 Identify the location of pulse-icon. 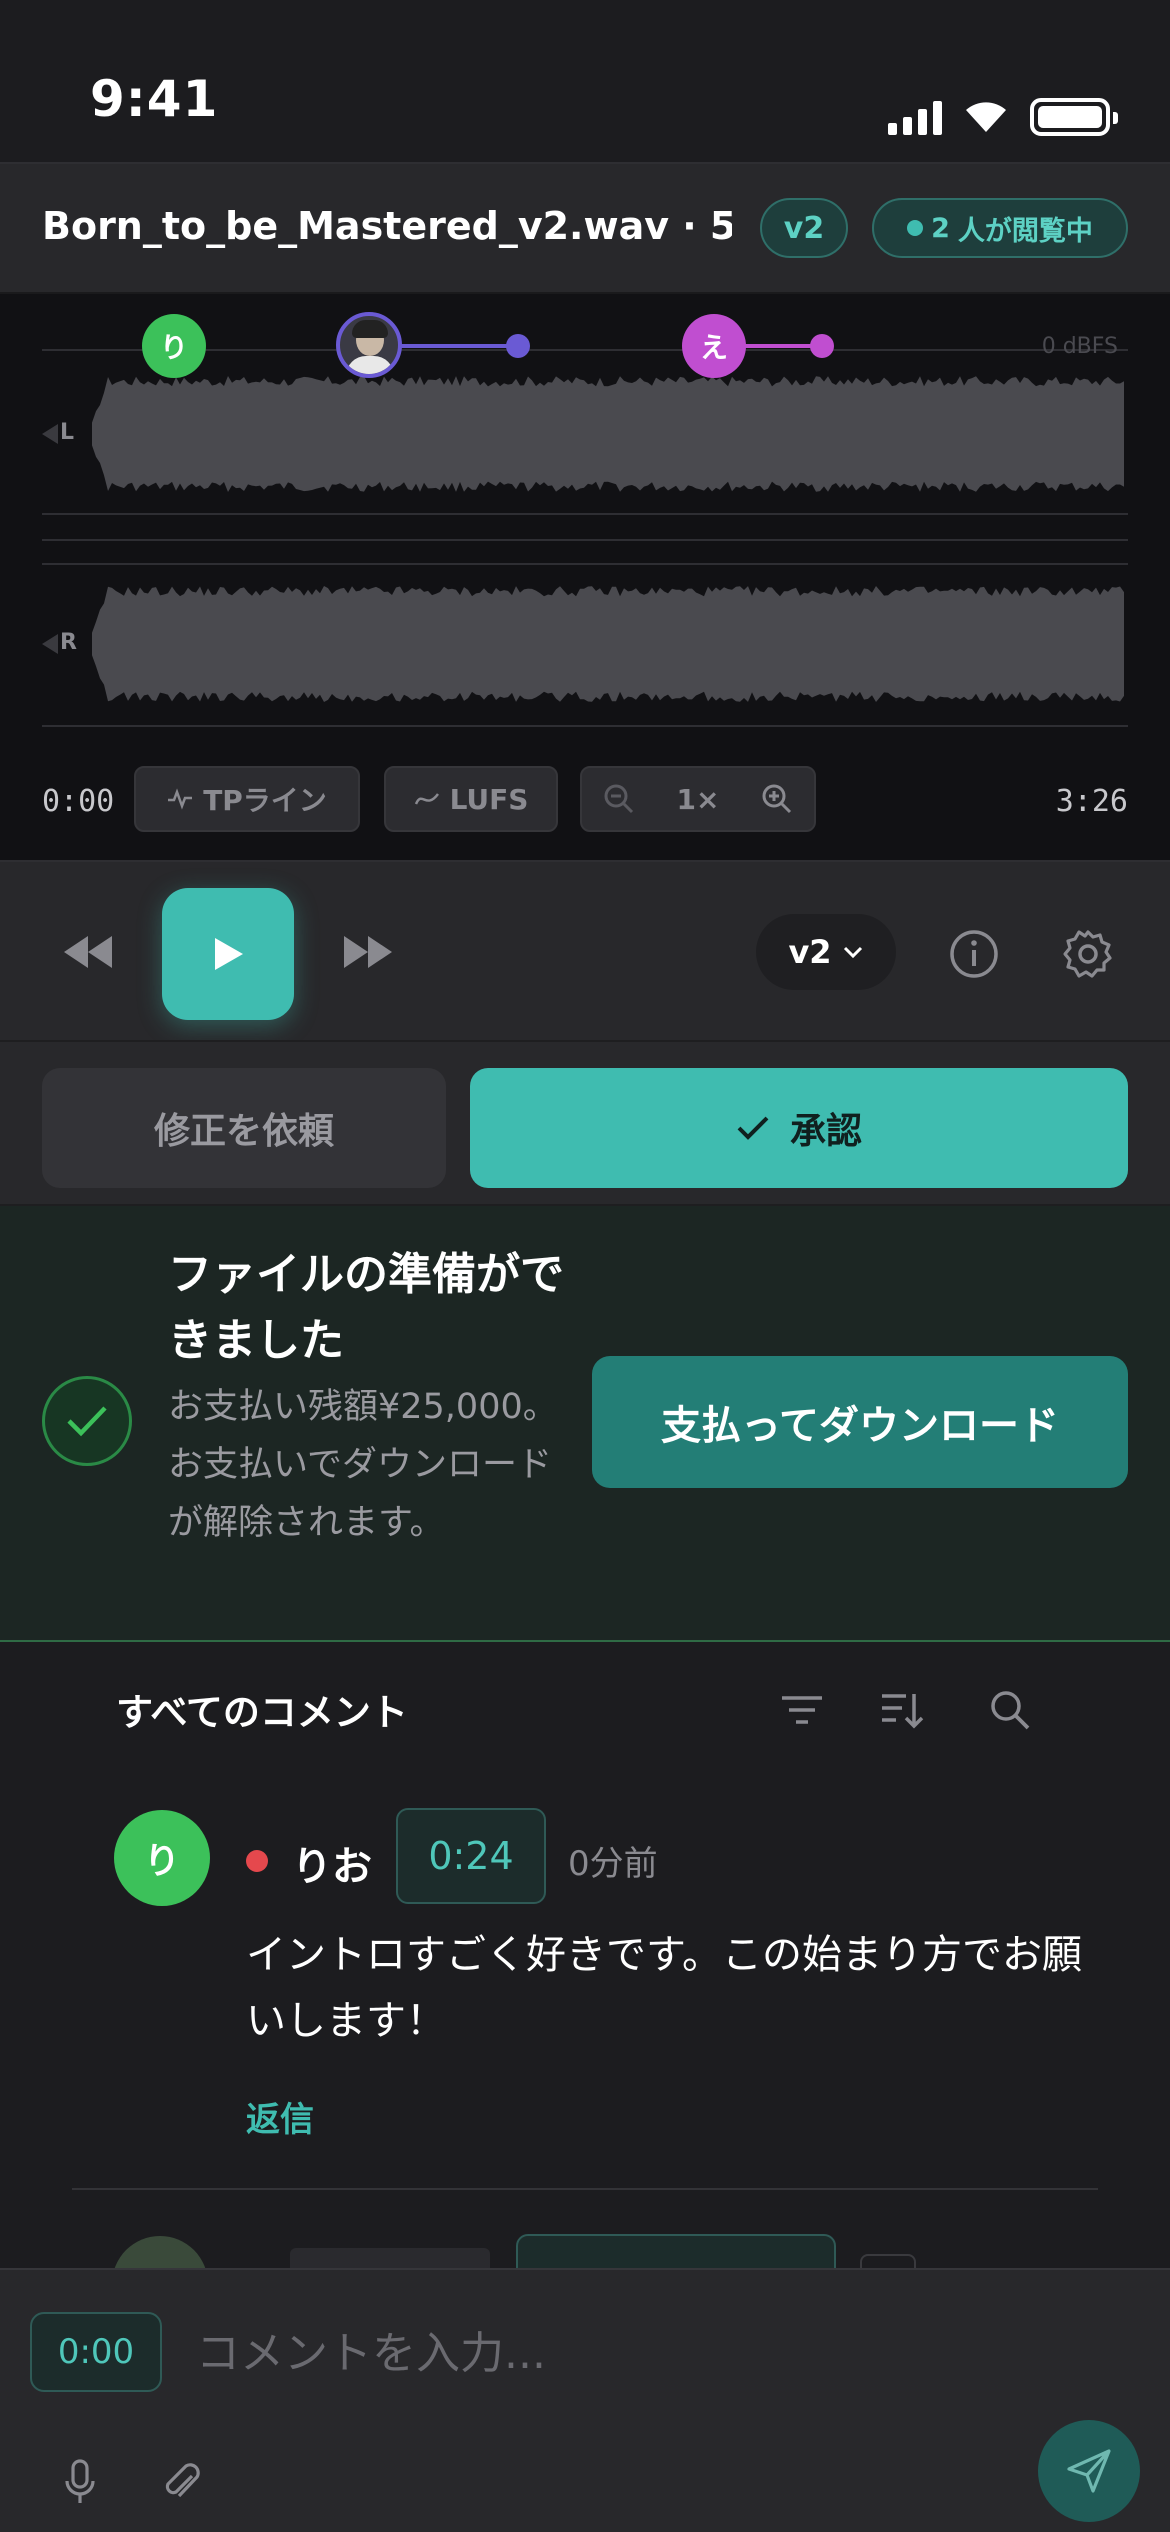
(180, 799).